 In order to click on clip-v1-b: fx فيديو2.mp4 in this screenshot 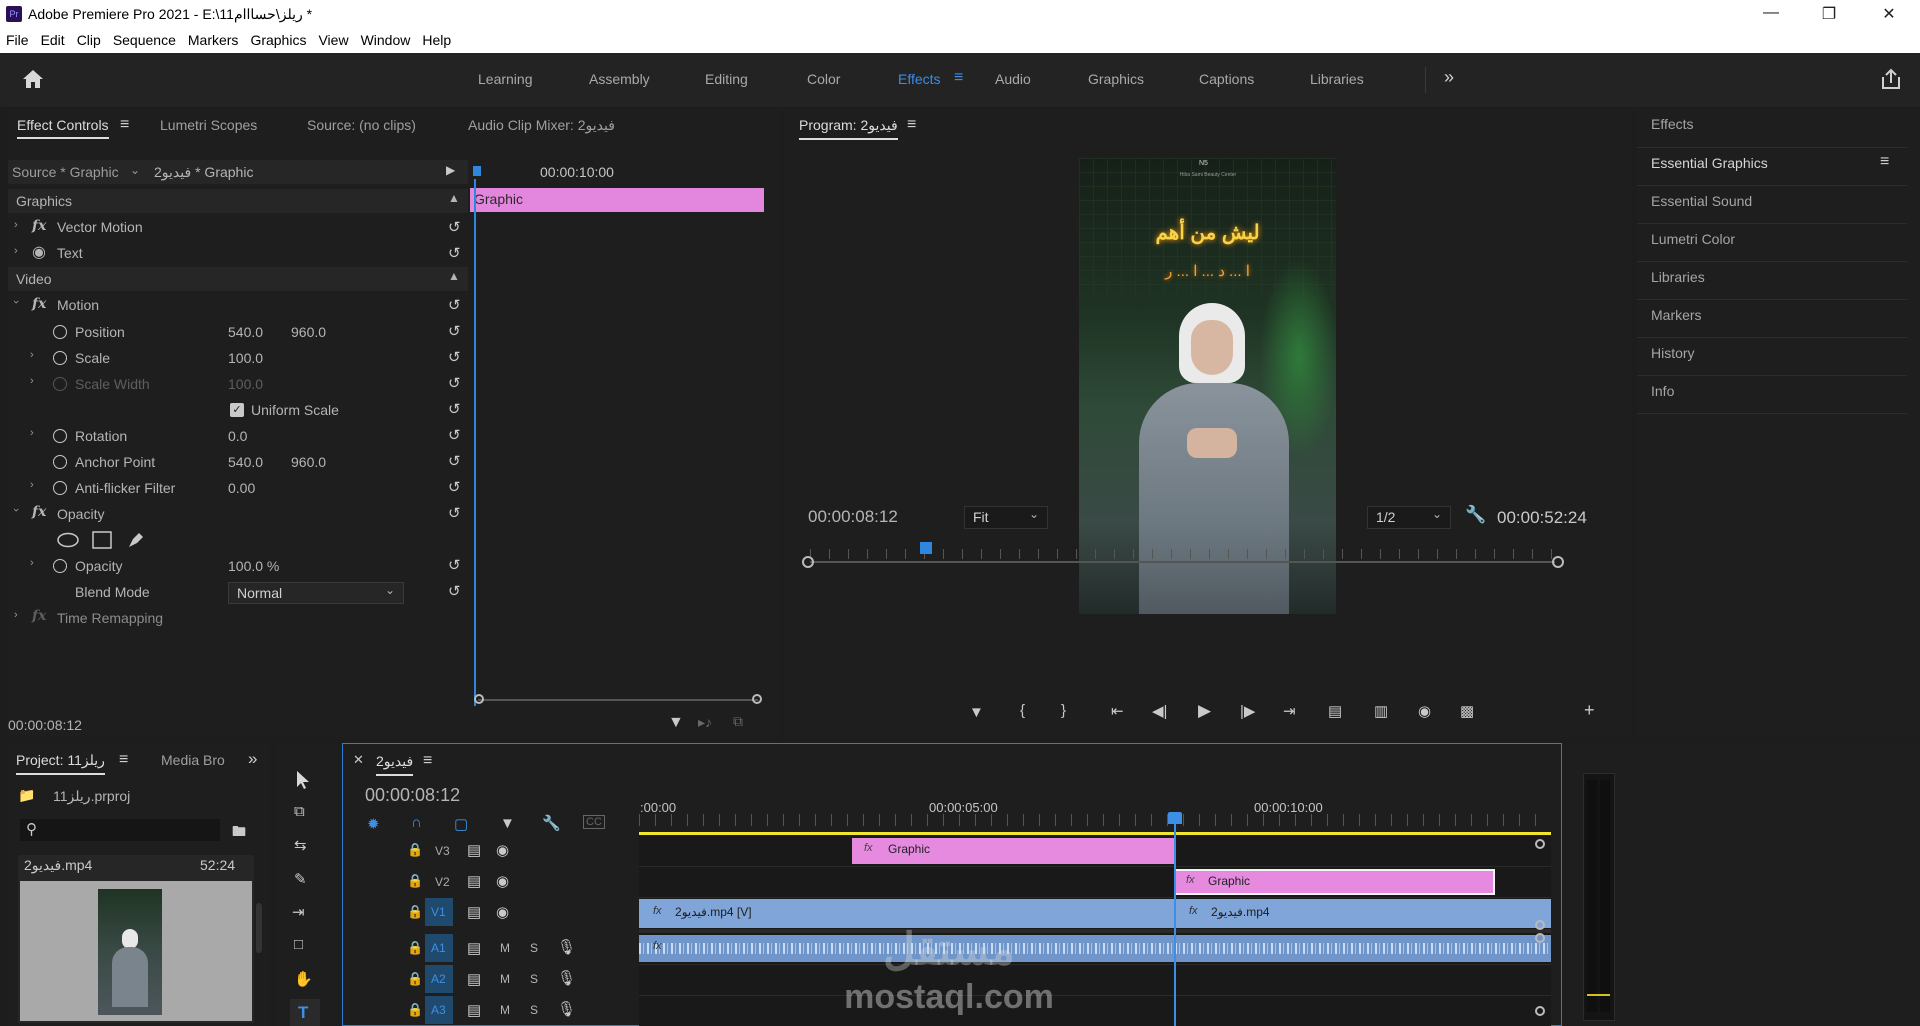, I will do `click(1363, 913)`.